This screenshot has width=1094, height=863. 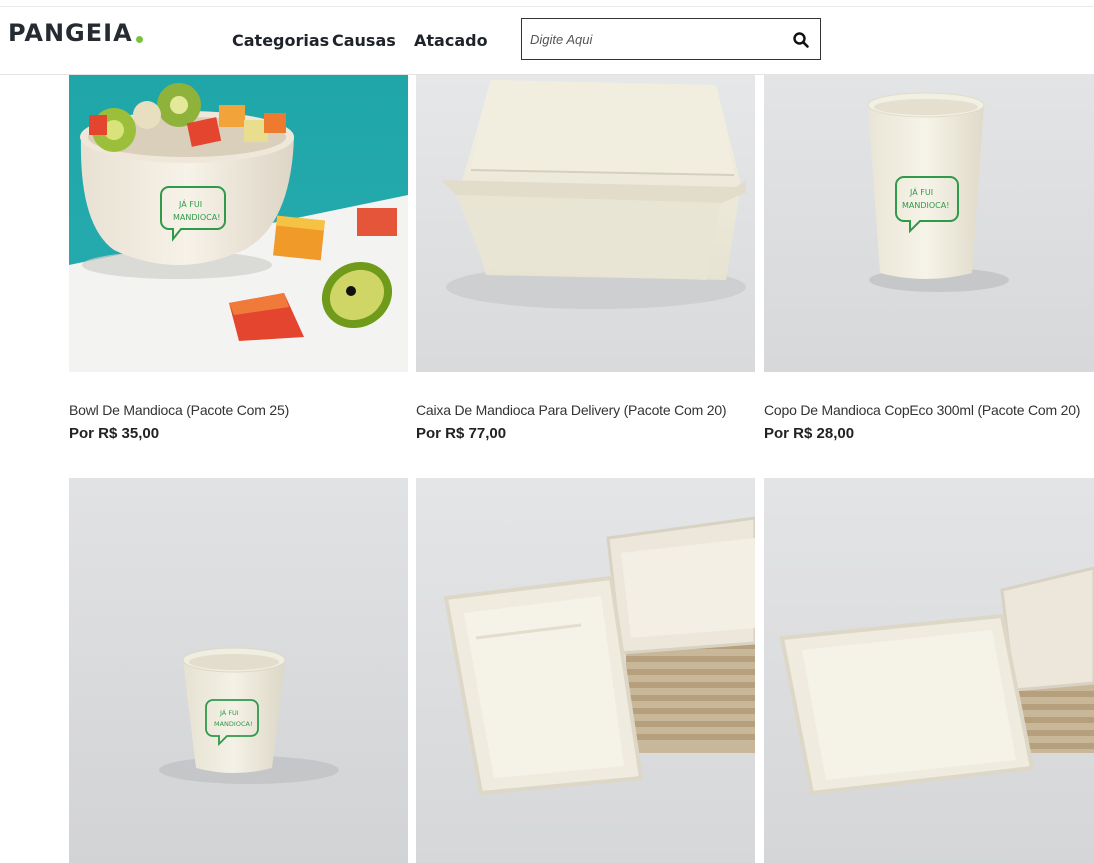 What do you see at coordinates (229, 712) in the screenshot?
I see `small-cup-label-line-1: JÁ FUI` at bounding box center [229, 712].